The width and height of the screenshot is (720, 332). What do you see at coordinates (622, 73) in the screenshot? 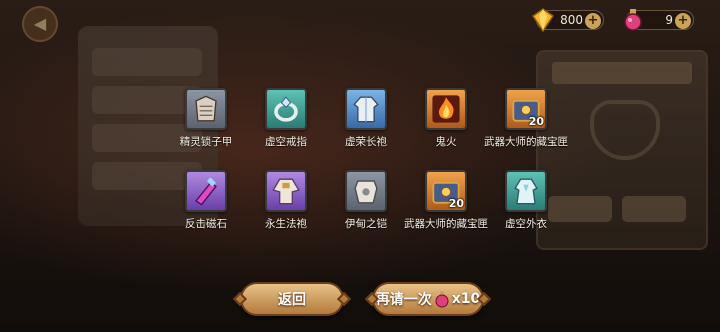
I see `background-panel-title` at bounding box center [622, 73].